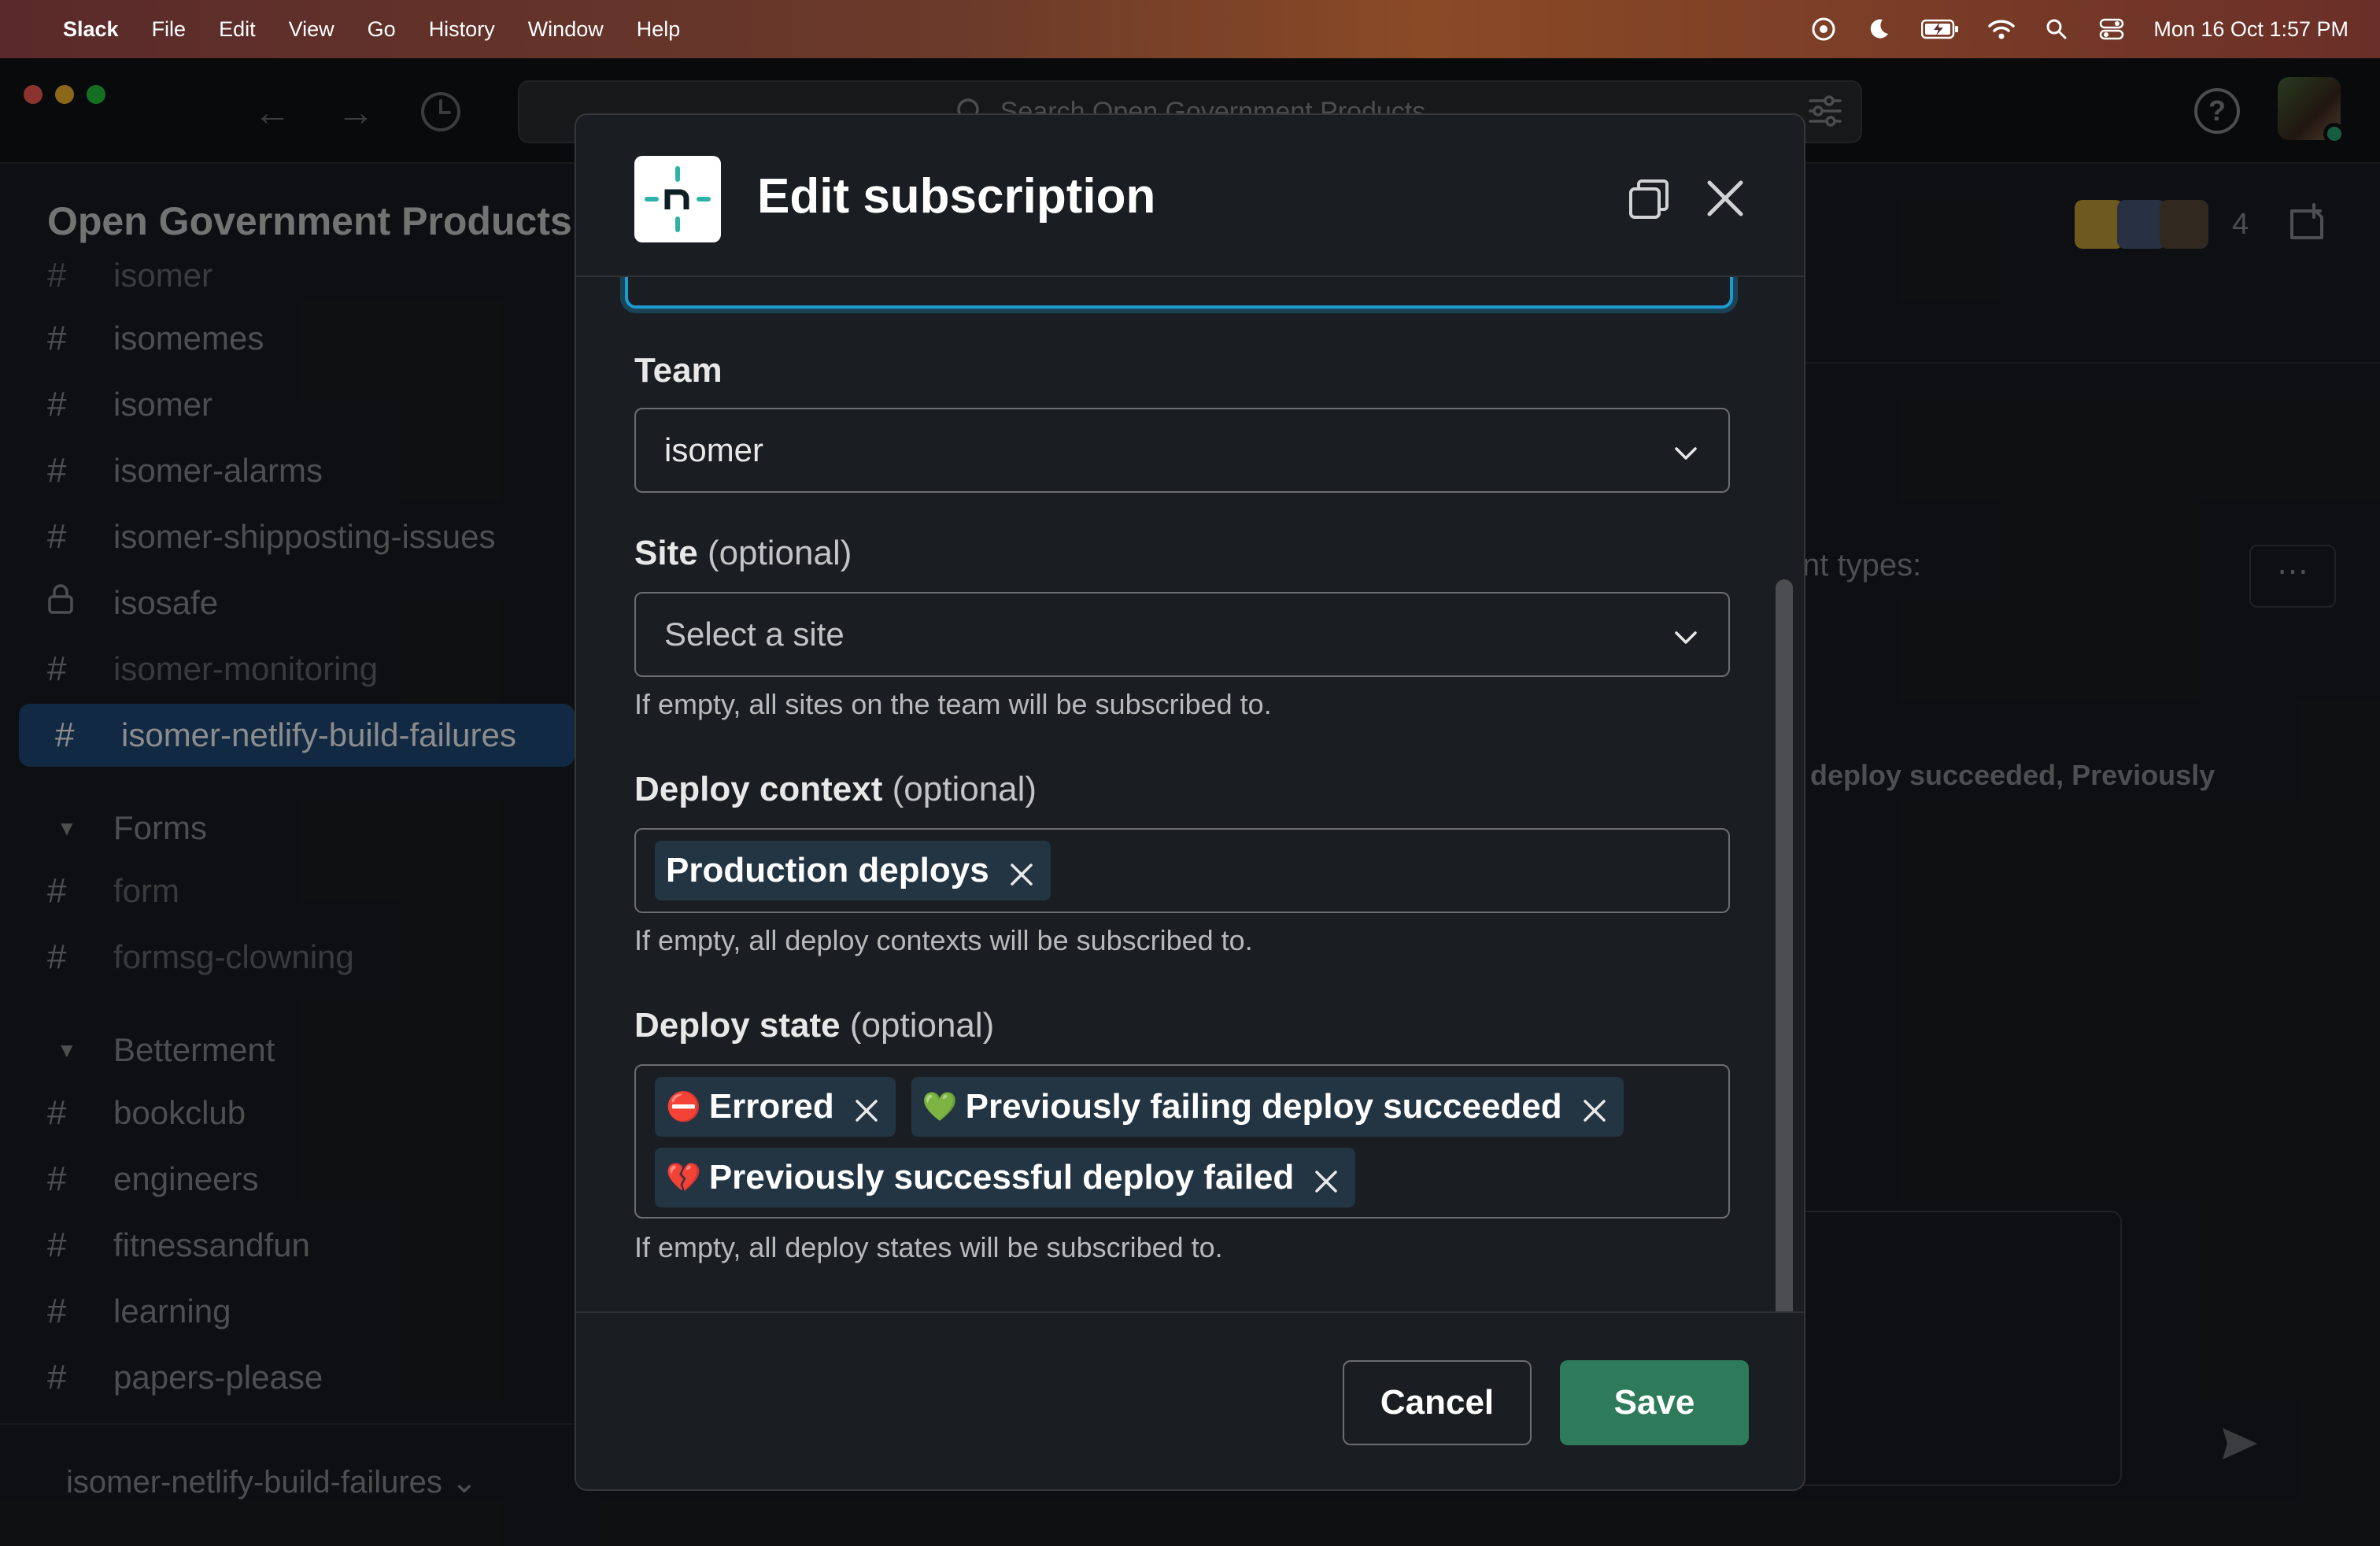 This screenshot has width=2380, height=1546. Describe the element at coordinates (2056, 29) in the screenshot. I see `spotlight-search-icon` at that location.